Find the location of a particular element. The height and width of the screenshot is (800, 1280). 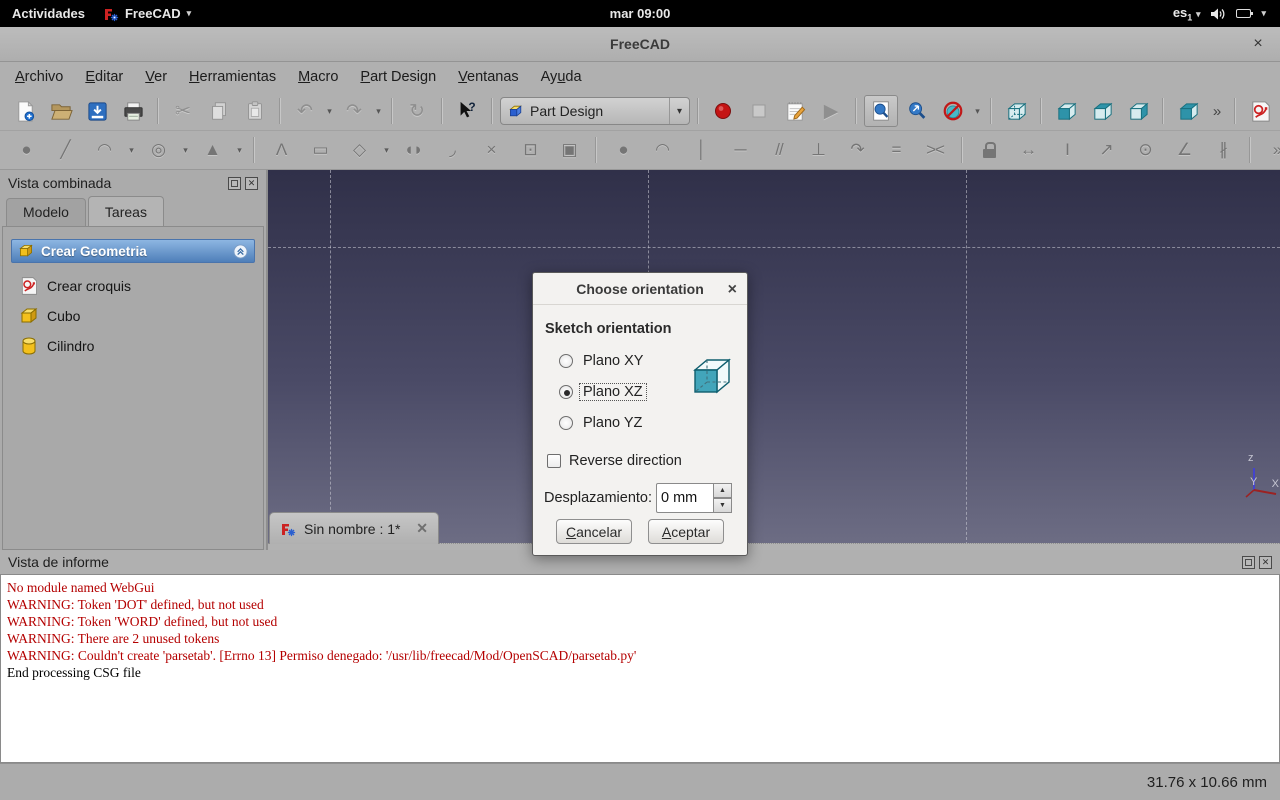

document-tab-close-icon is located at coordinates (422, 528).